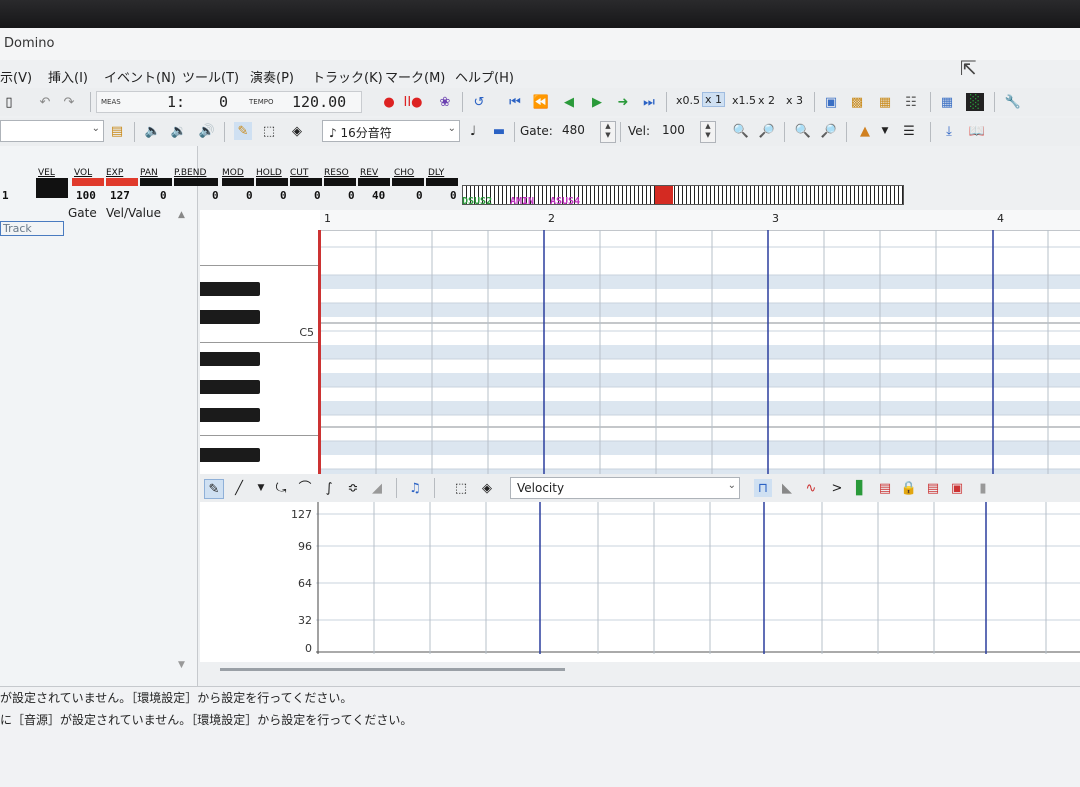  I want to click on play-icon: ▶, so click(597, 102).